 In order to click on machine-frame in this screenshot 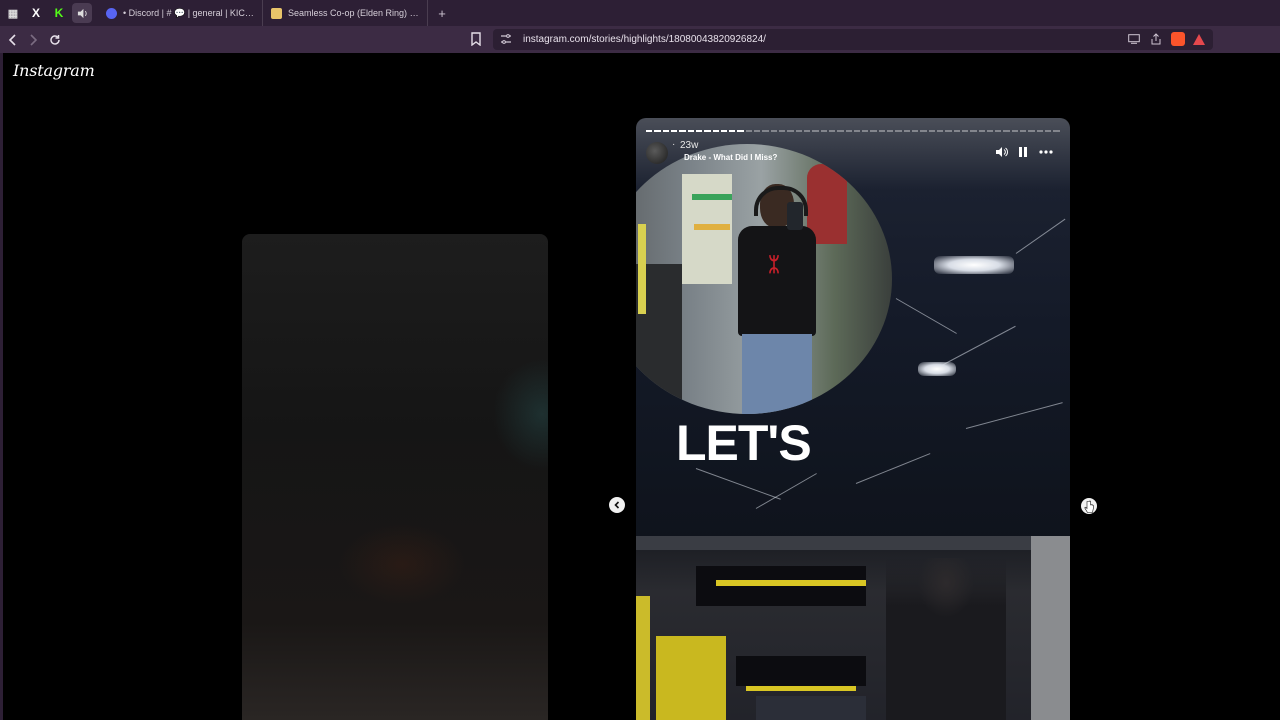, I will do `click(691, 678)`.